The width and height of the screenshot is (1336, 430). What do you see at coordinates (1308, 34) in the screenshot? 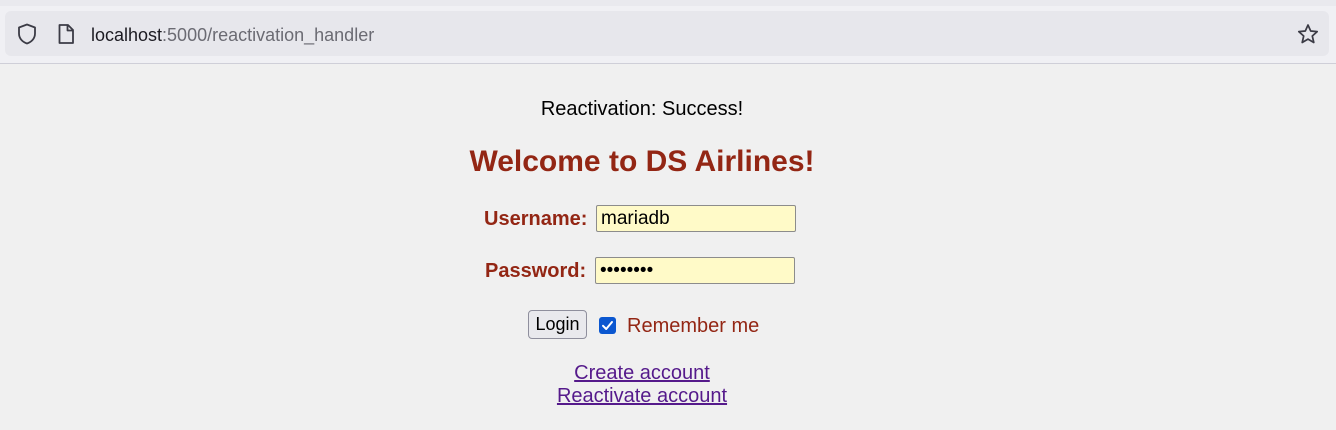
I see `bookmark-star-icon` at bounding box center [1308, 34].